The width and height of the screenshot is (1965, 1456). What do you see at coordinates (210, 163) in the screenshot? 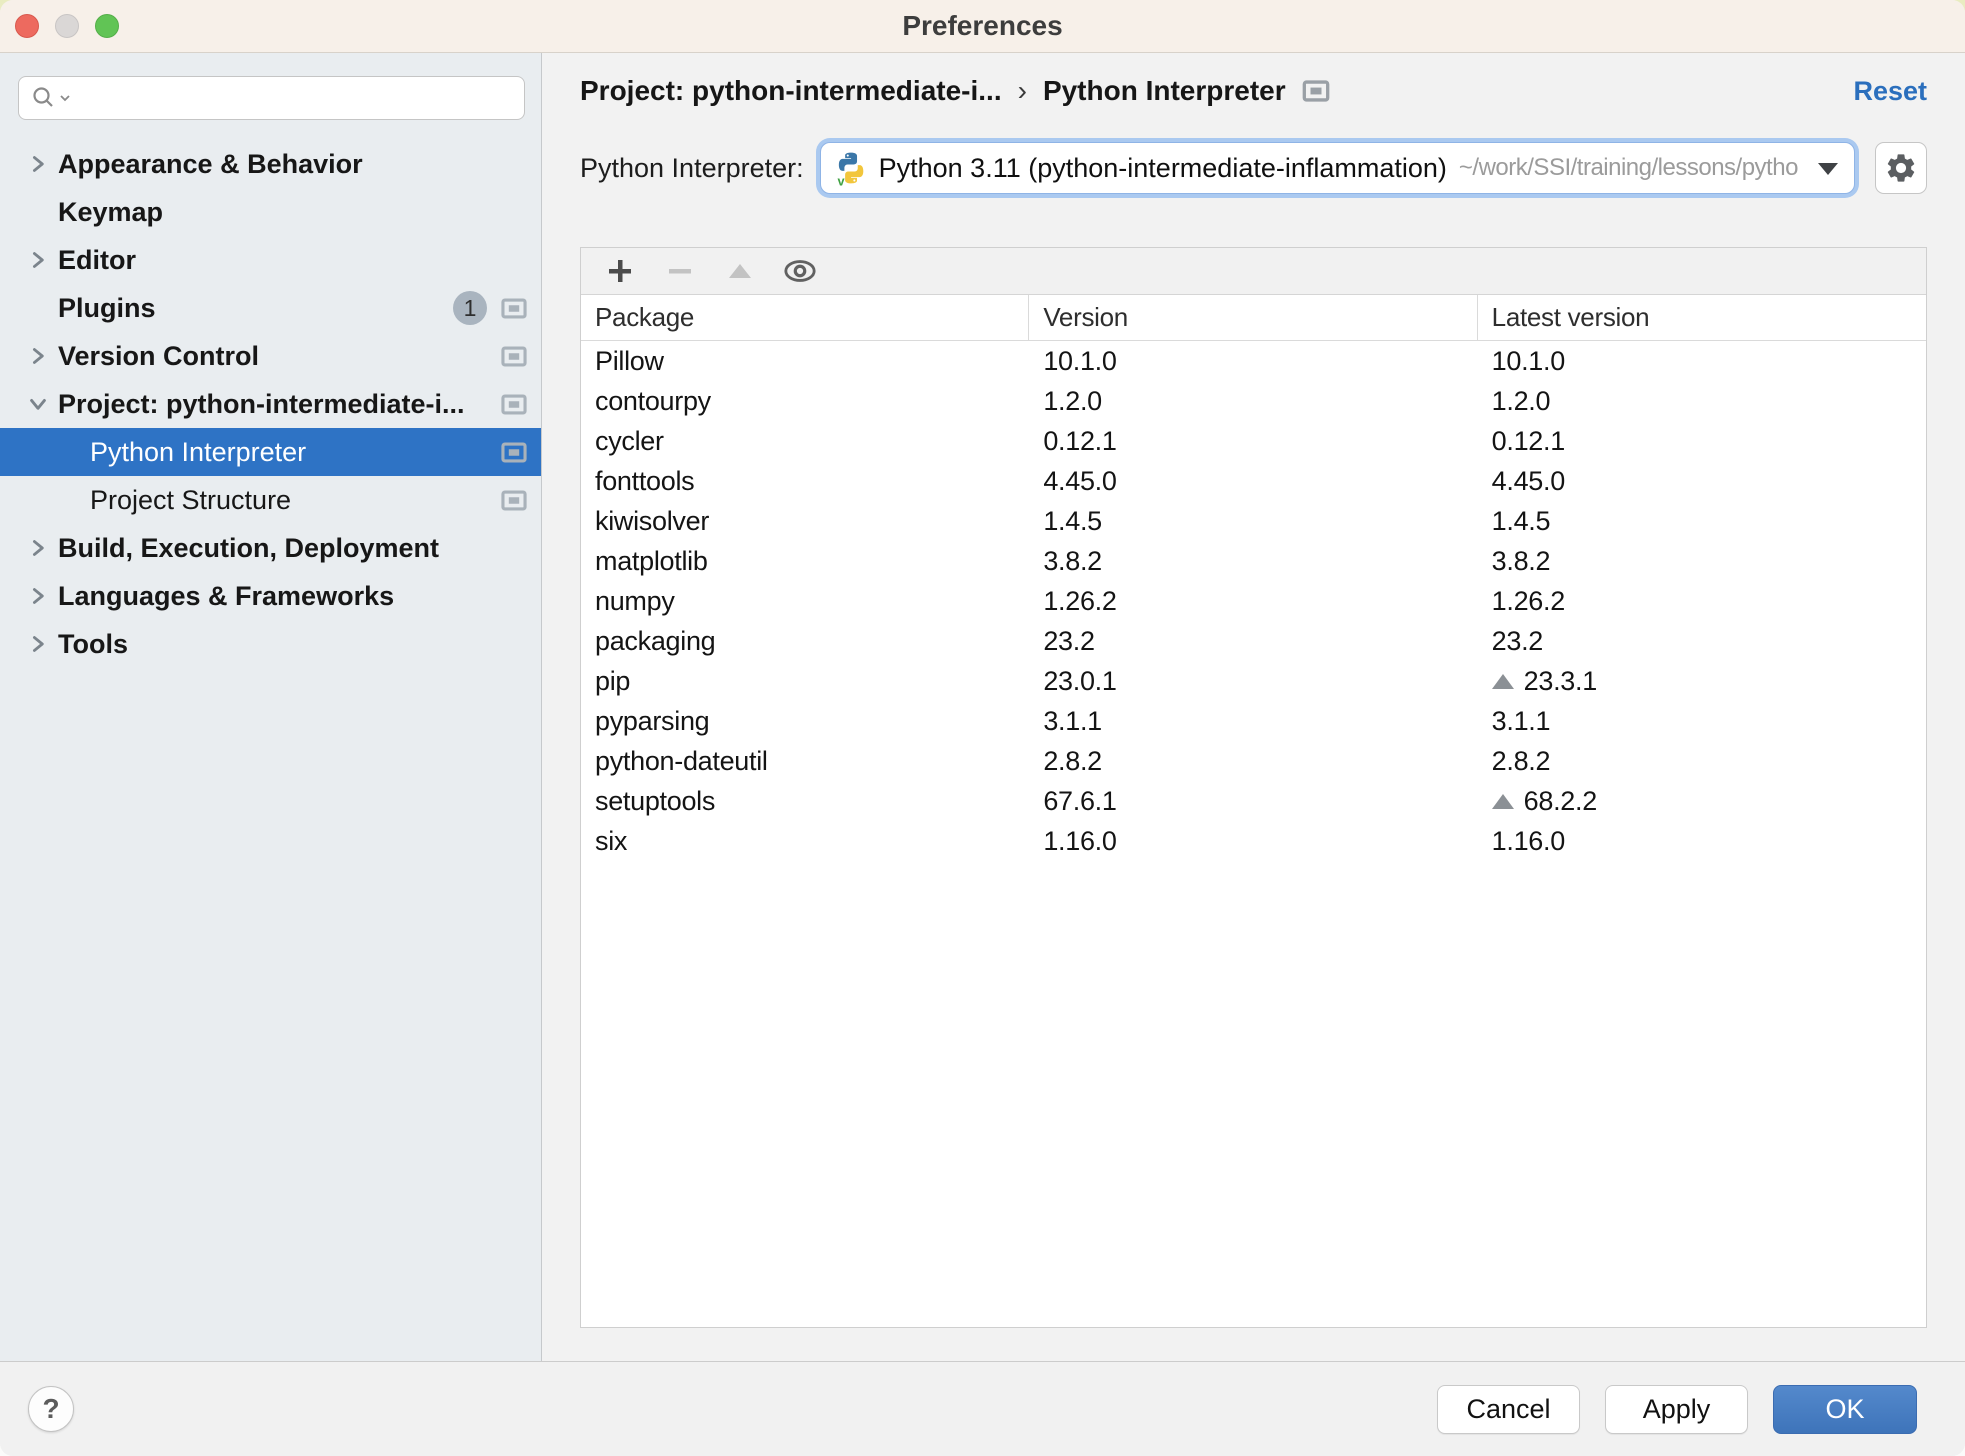
I see `sidebar-item-label: Appearance & Behavior` at bounding box center [210, 163].